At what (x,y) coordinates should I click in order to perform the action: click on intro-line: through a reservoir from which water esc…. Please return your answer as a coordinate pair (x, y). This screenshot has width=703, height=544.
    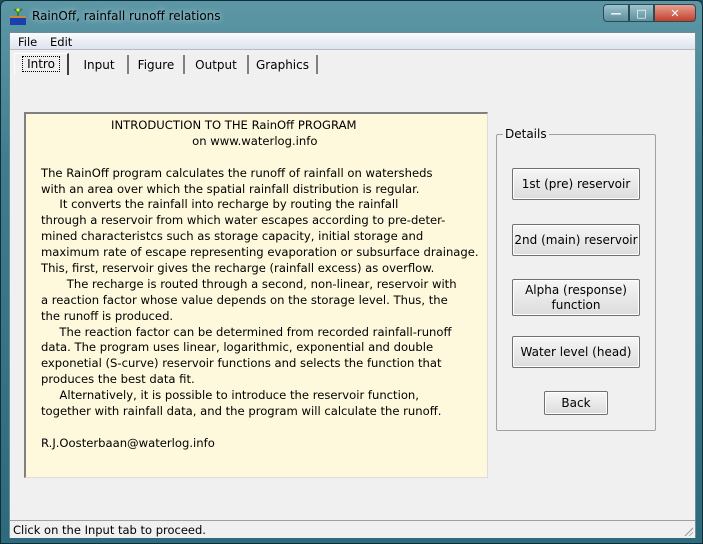
    Looking at the image, I should click on (243, 220).